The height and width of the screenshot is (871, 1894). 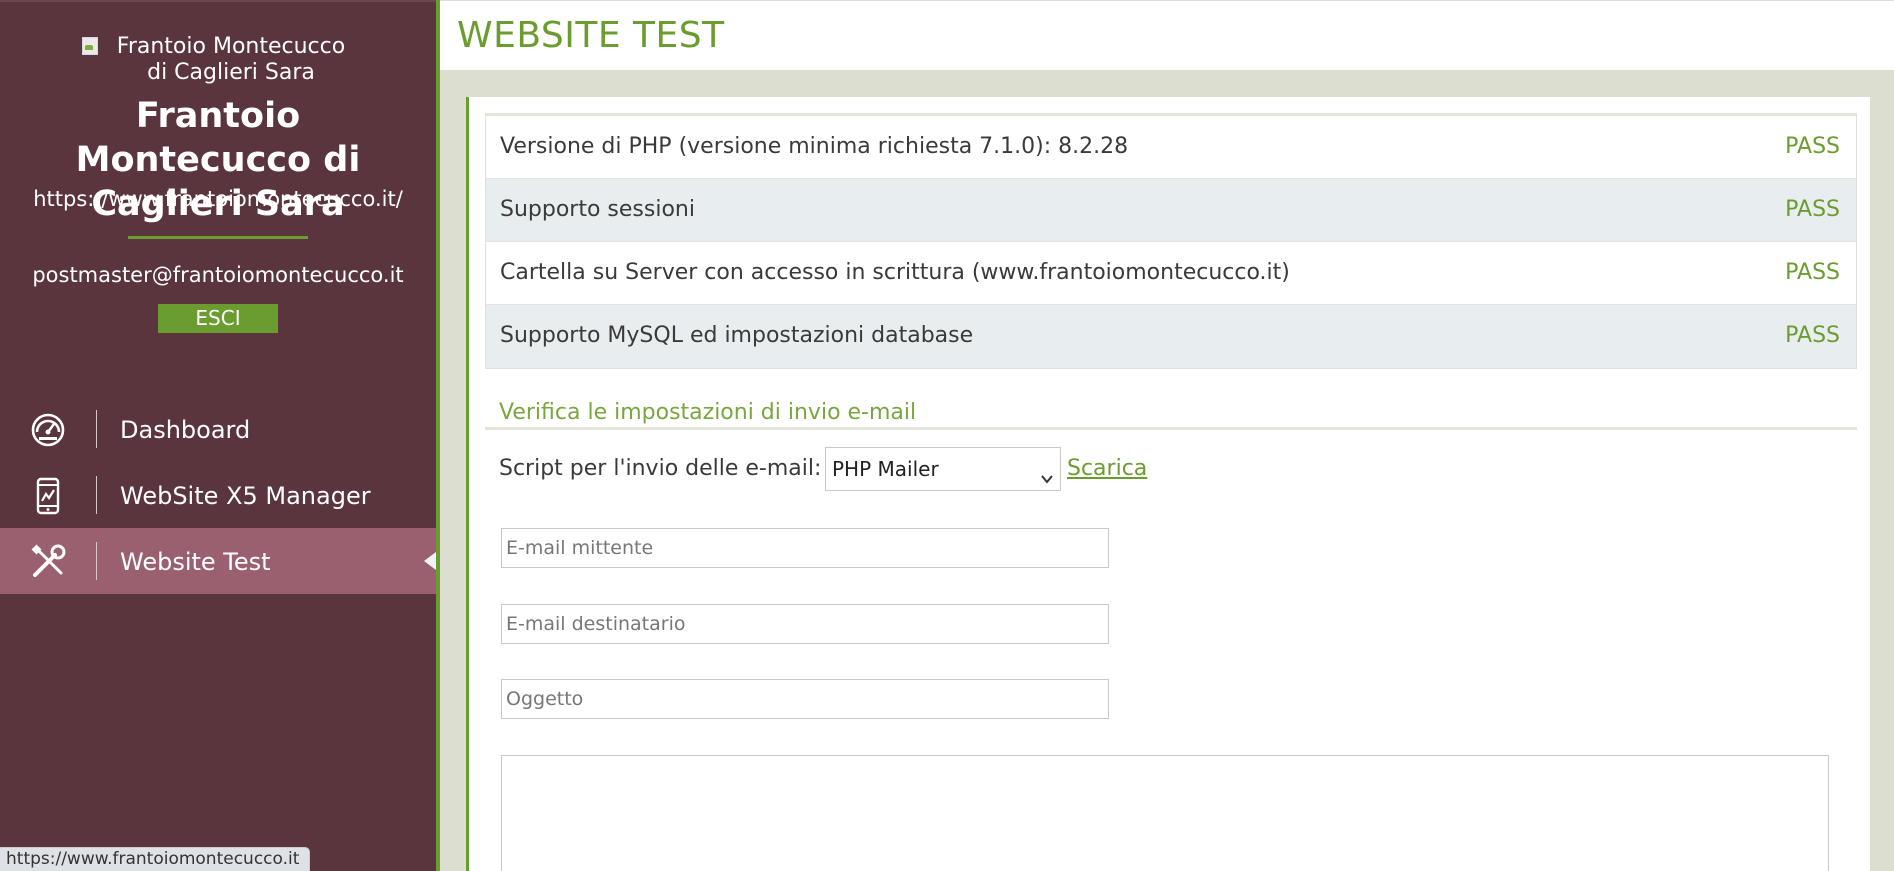 What do you see at coordinates (1047, 481) in the screenshot?
I see `chevron-down-icon` at bounding box center [1047, 481].